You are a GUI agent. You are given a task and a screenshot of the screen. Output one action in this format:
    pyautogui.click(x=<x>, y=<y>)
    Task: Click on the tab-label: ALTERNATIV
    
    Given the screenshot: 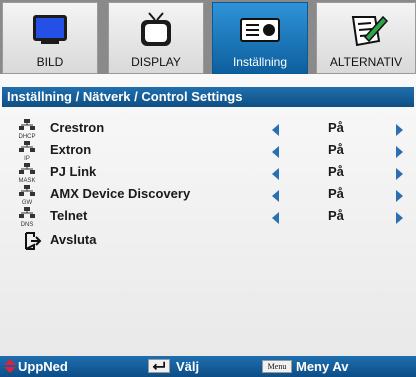 What is the action you would take?
    pyautogui.click(x=366, y=62)
    